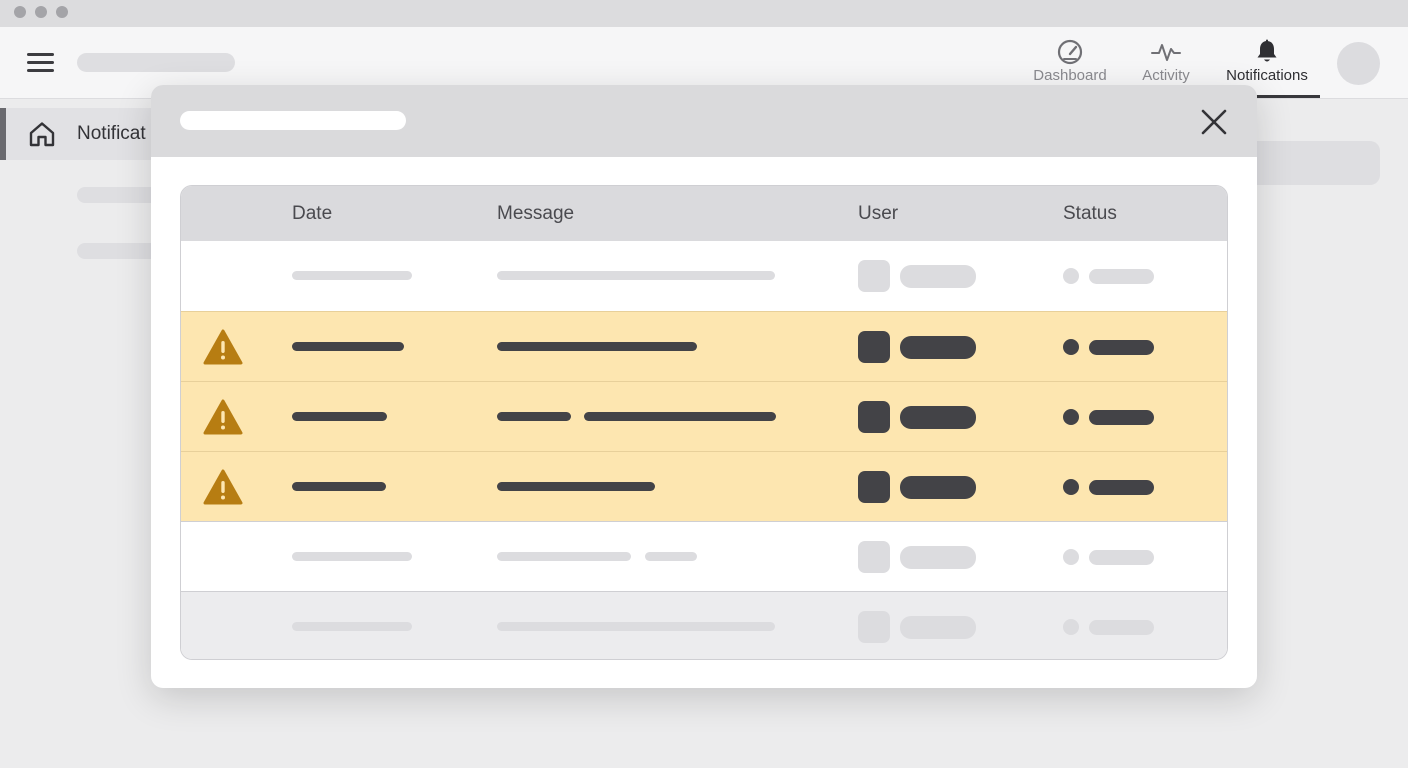 Image resolution: width=1408 pixels, height=768 pixels. Describe the element at coordinates (1090, 214) in the screenshot. I see `column-header-status: Status` at that location.